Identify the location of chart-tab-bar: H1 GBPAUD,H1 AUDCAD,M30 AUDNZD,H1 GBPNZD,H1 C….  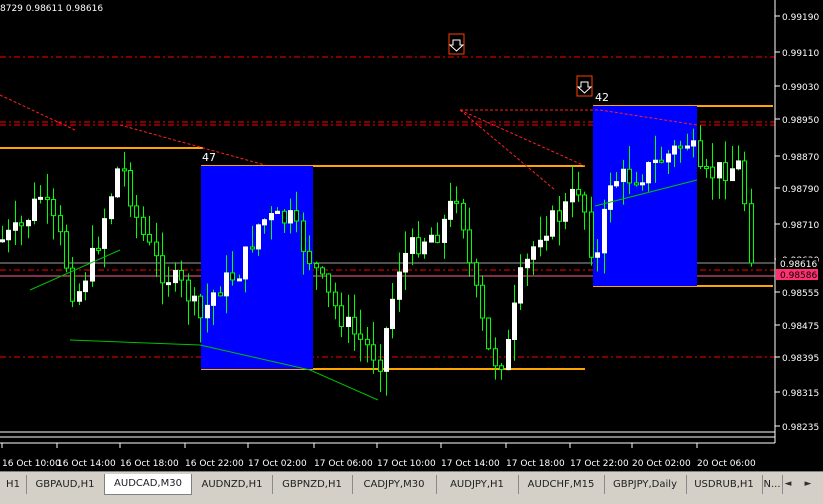
(411, 487).